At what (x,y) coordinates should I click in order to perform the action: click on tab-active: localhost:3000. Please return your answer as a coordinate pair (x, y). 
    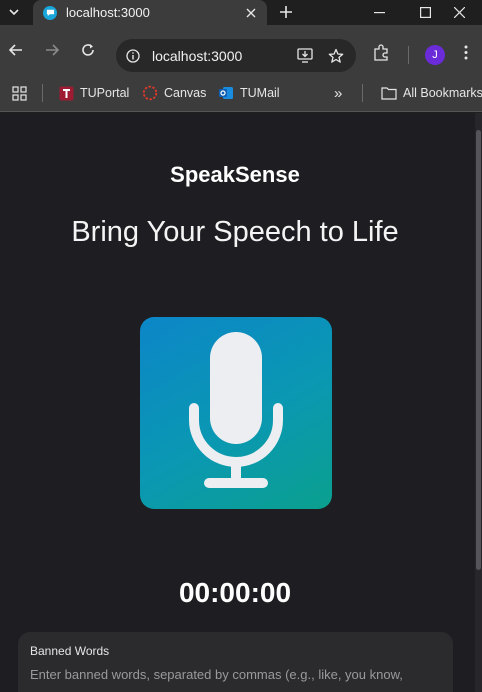
    Looking at the image, I should click on (150, 12).